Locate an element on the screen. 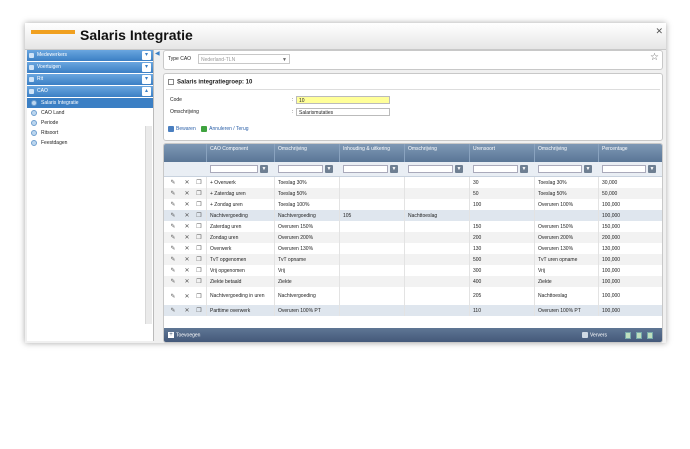 This screenshot has height=449, width=690. table-cell: Toeslag 100% is located at coordinates (306, 204).